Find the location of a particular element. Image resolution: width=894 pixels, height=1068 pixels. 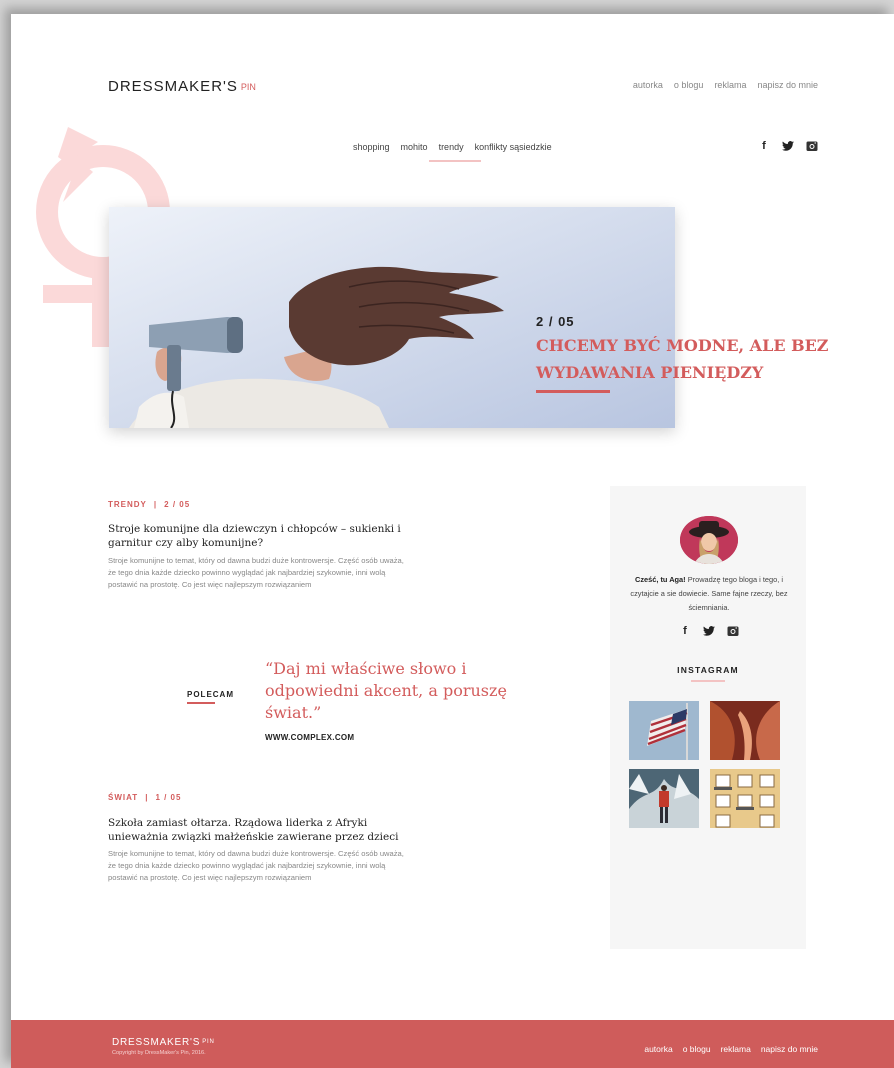

footer-logo-text: DRESSMAKER'S is located at coordinates (156, 1042).